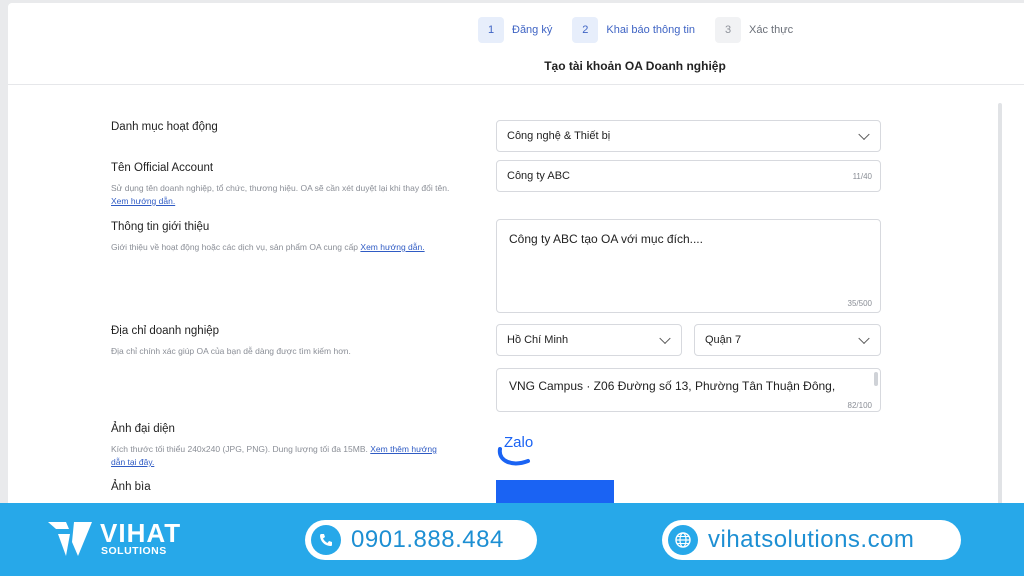 The image size is (1024, 576). What do you see at coordinates (538, 176) in the screenshot?
I see `oa-name-value: Công ty ABC` at bounding box center [538, 176].